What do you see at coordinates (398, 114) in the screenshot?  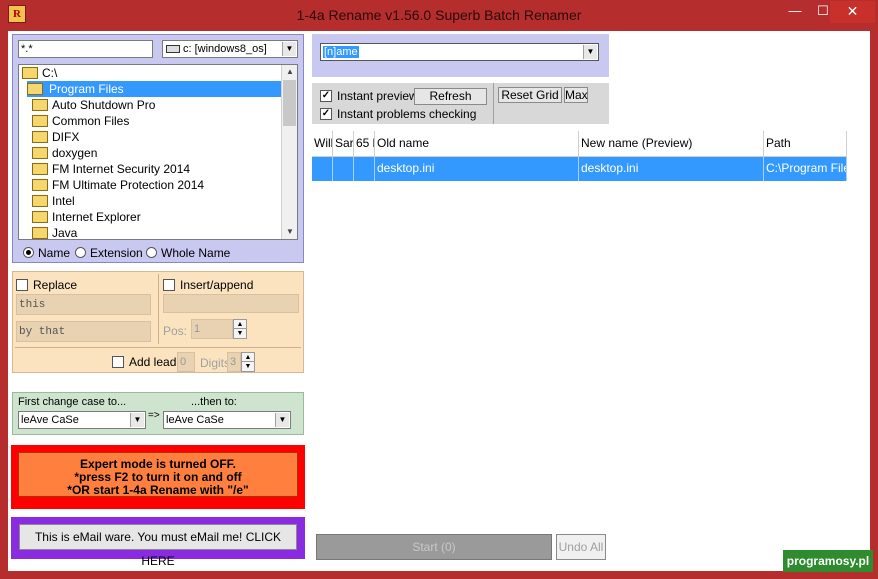 I see `instant-problems-option: ✓ Instant problems checking` at bounding box center [398, 114].